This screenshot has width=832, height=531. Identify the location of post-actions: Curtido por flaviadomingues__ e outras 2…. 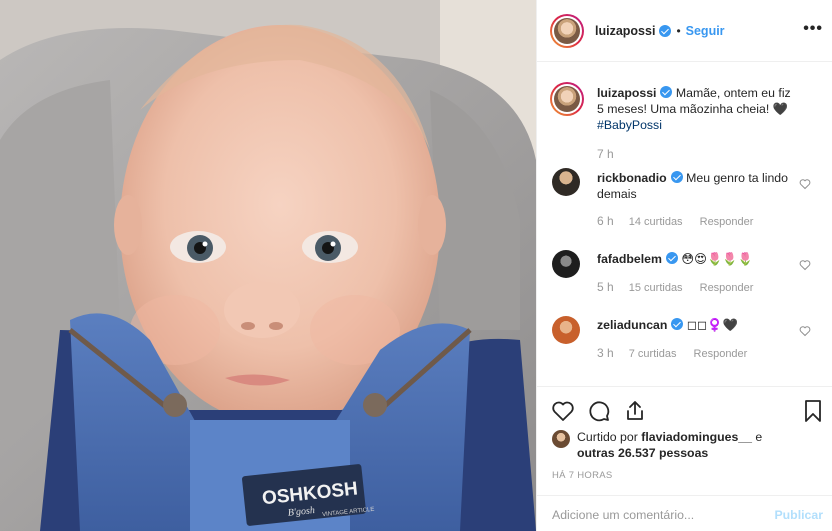
(684, 458).